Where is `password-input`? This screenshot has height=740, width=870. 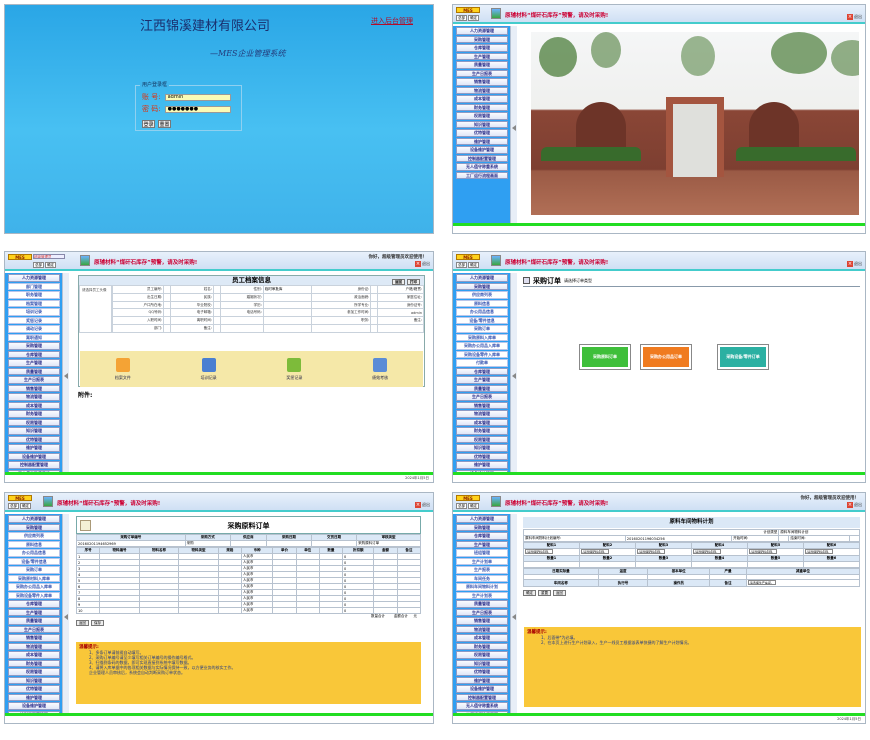
password-input is located at coordinates (197, 109).